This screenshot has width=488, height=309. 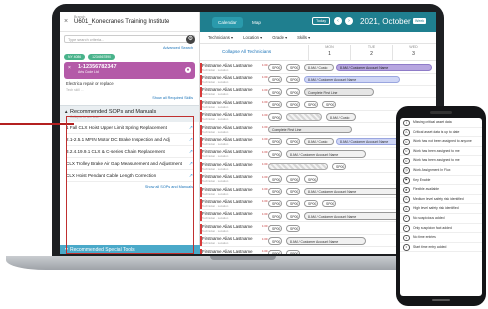 What do you see at coordinates (426, 189) in the screenshot?
I see `legend-label: Flexible available` at bounding box center [426, 189].